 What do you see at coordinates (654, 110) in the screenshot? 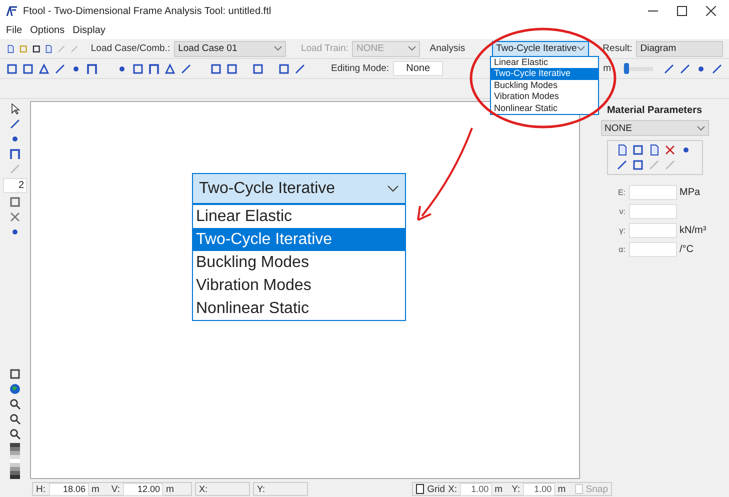
I see `panel-title: Material Parameters` at bounding box center [654, 110].